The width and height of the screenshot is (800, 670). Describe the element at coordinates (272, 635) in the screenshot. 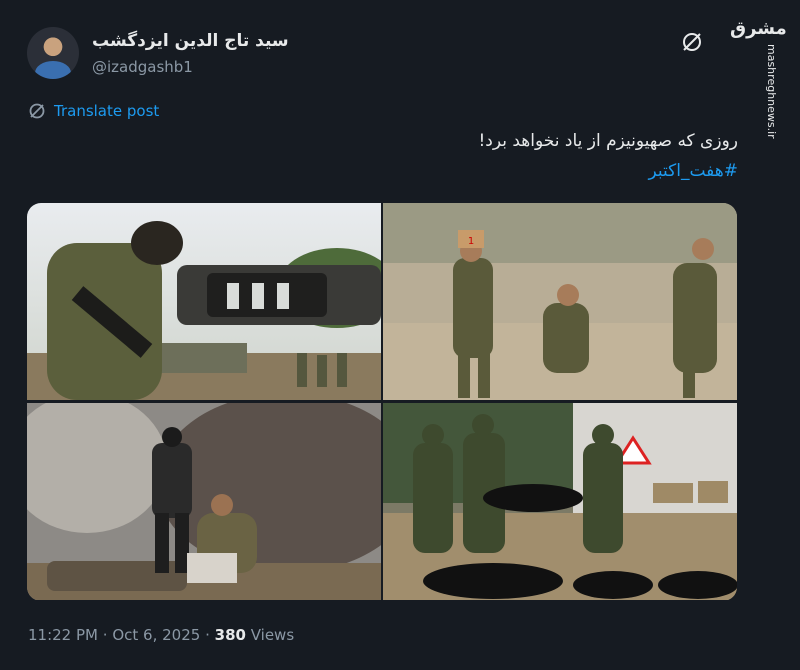

I see `views-label: Views` at that location.